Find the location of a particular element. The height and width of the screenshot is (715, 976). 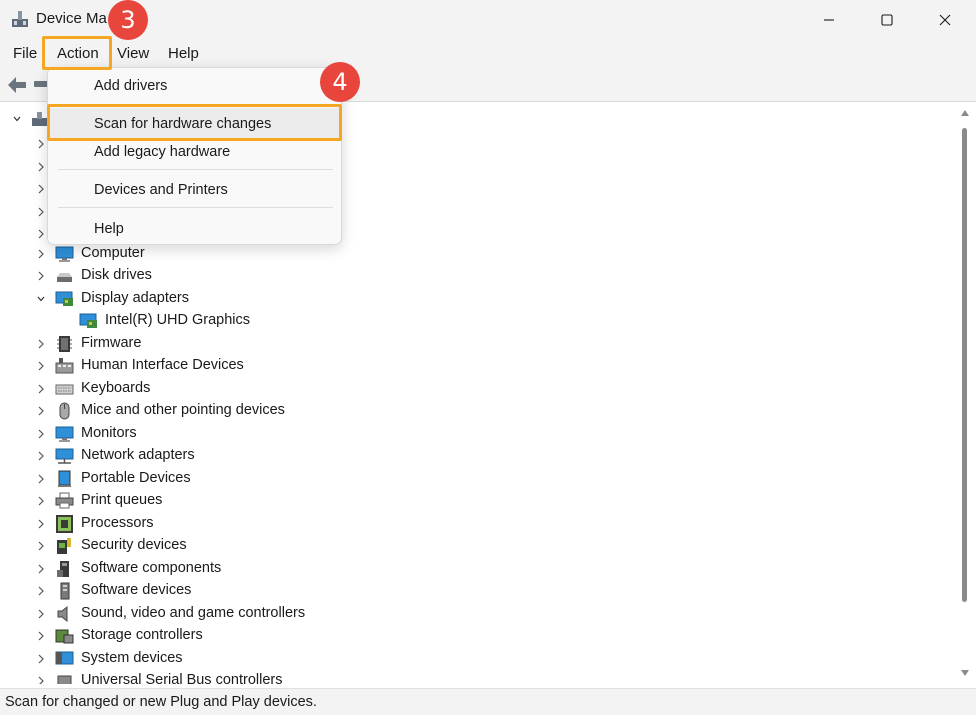

tree-item: Firmware is located at coordinates (478, 344).